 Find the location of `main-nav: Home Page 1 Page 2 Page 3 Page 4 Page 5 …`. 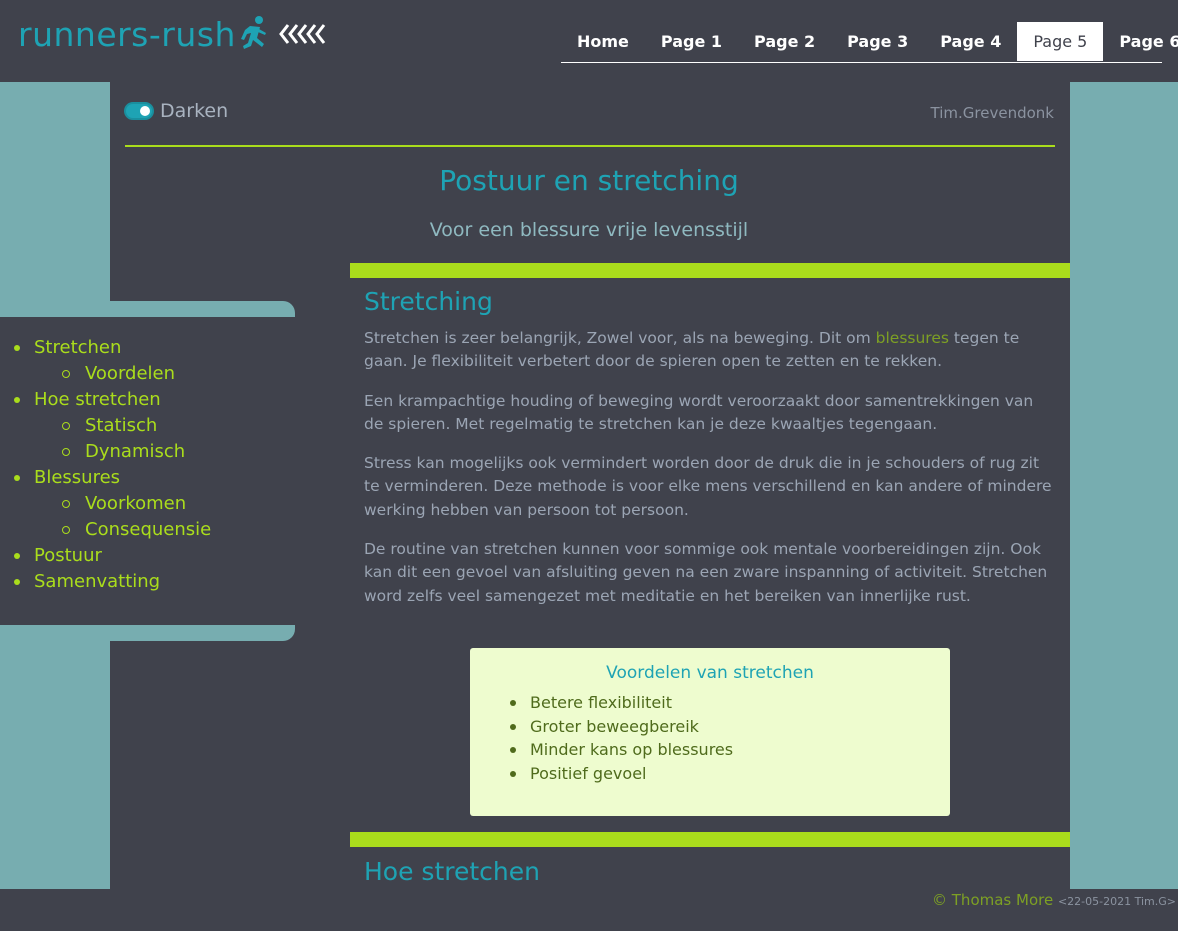

main-nav: Home Page 1 Page 2 Page 3 Page 4 Page 5 … is located at coordinates (869, 42).